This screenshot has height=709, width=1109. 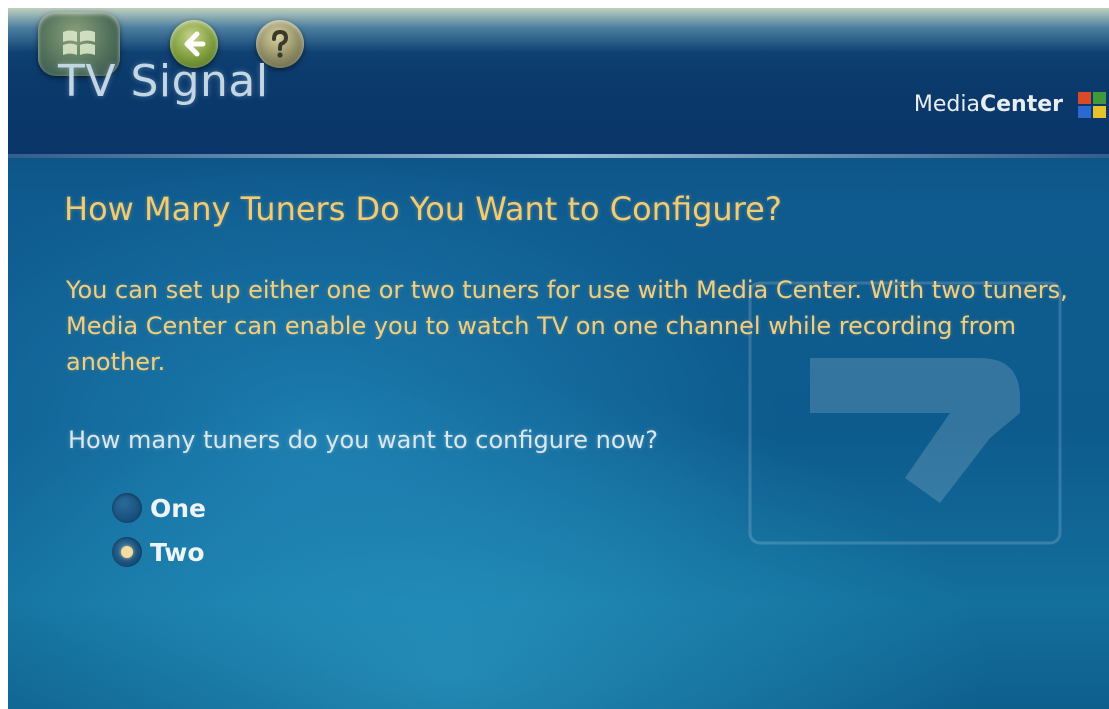 What do you see at coordinates (946, 104) in the screenshot?
I see `brand-prefix: Media` at bounding box center [946, 104].